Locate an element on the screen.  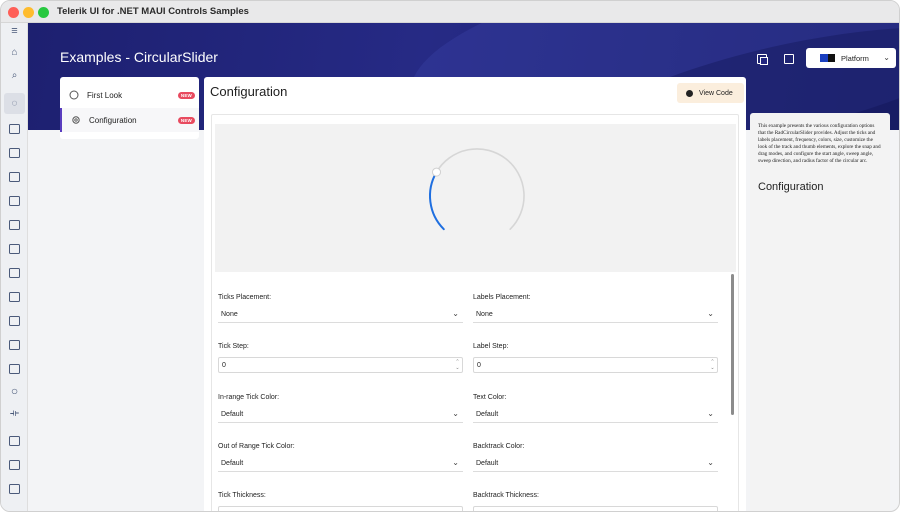
panel-nav-icon is located at coordinates (14, 321).